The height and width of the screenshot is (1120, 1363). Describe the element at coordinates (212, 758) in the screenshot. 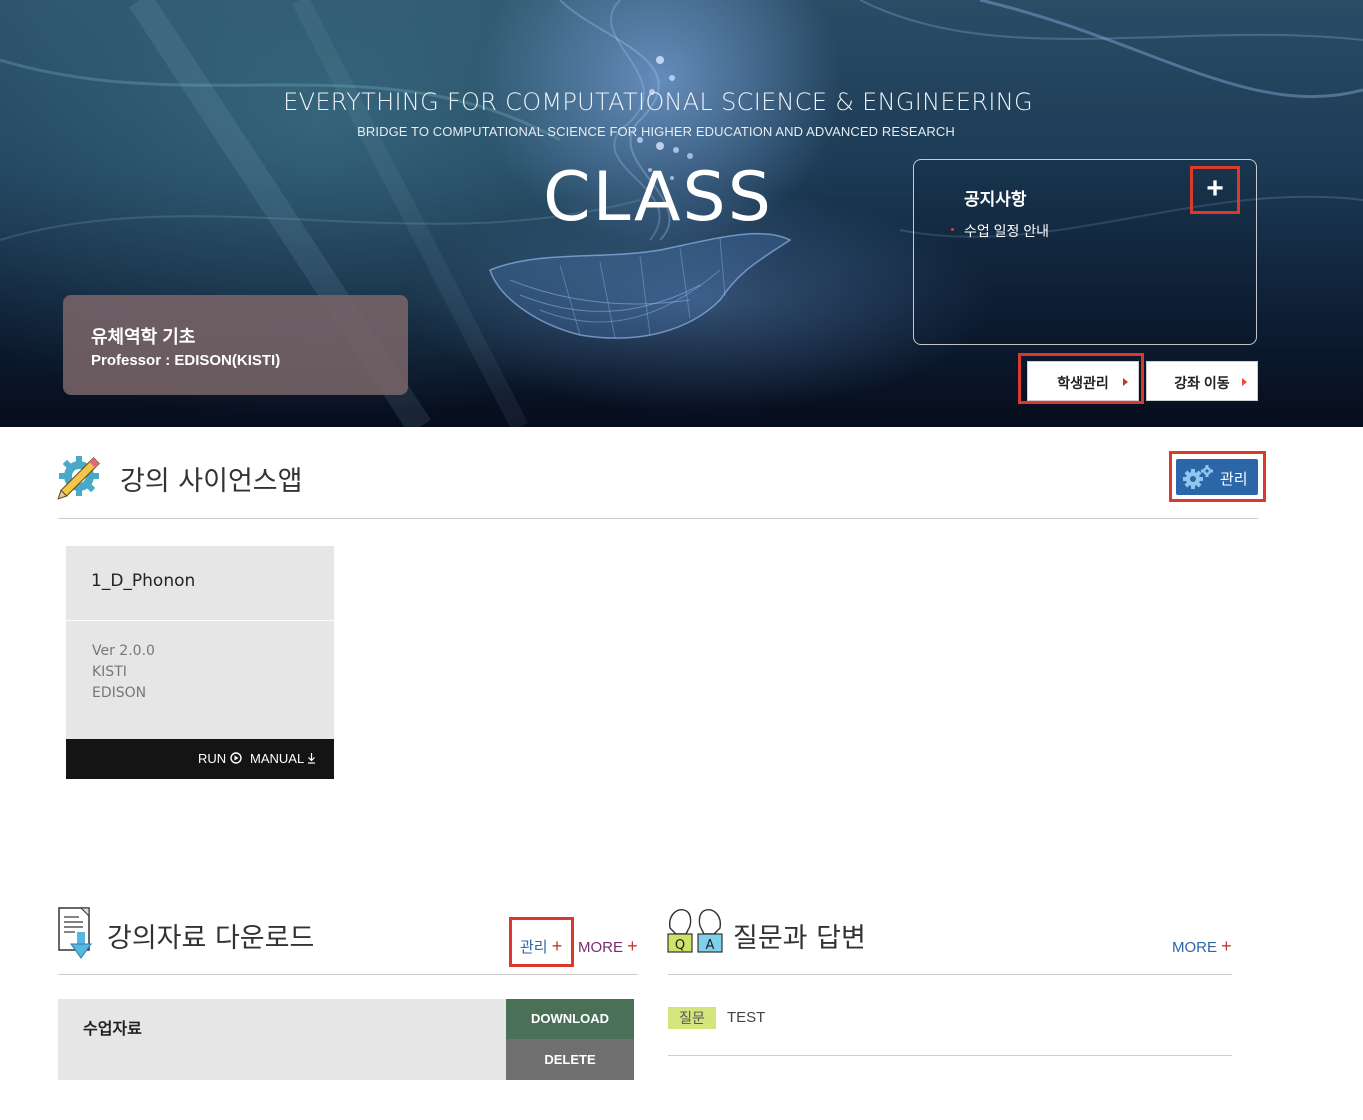

I see `run-label: RUN` at that location.